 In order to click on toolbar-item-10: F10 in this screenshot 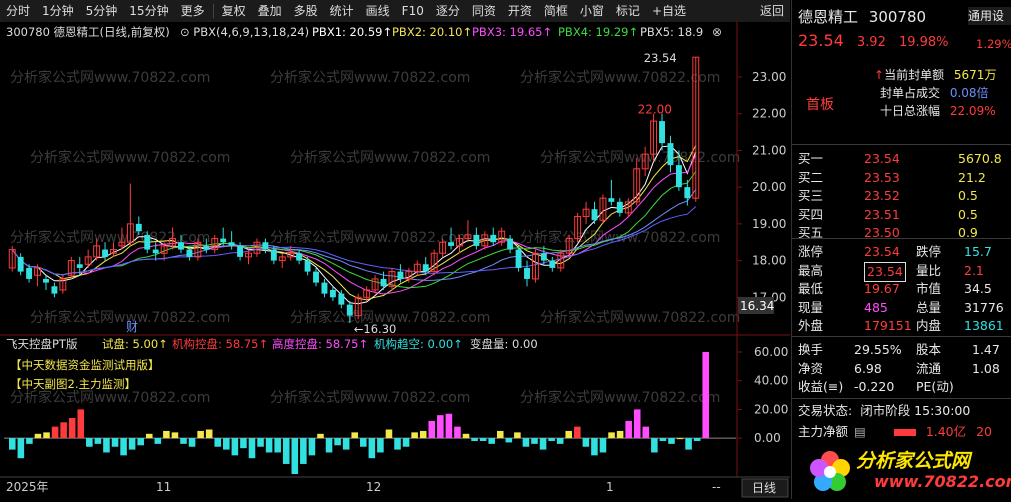, I will do `click(413, 11)`.